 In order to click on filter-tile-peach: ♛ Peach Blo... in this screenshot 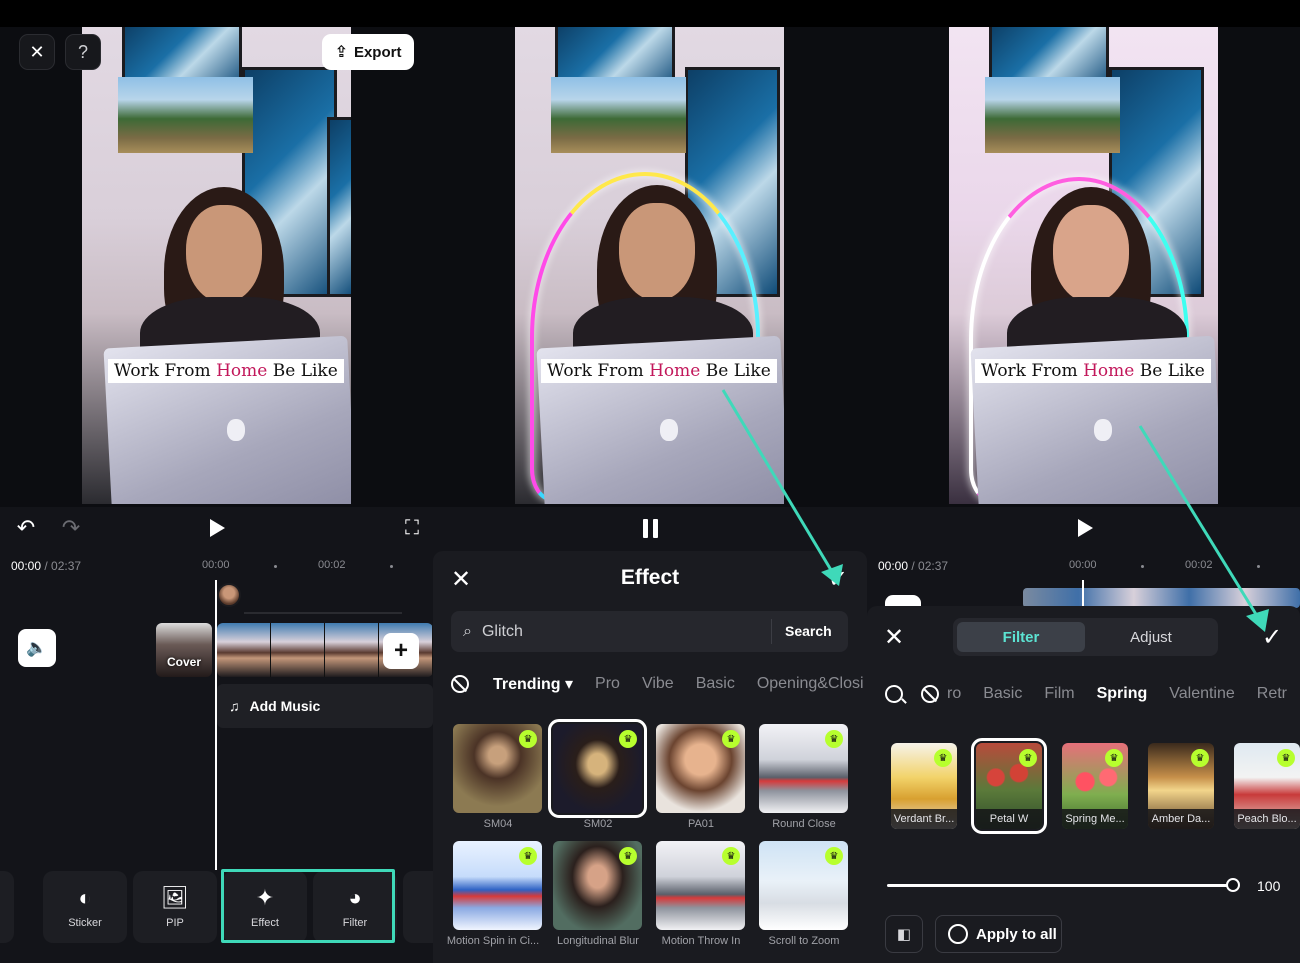, I will do `click(1267, 786)`.